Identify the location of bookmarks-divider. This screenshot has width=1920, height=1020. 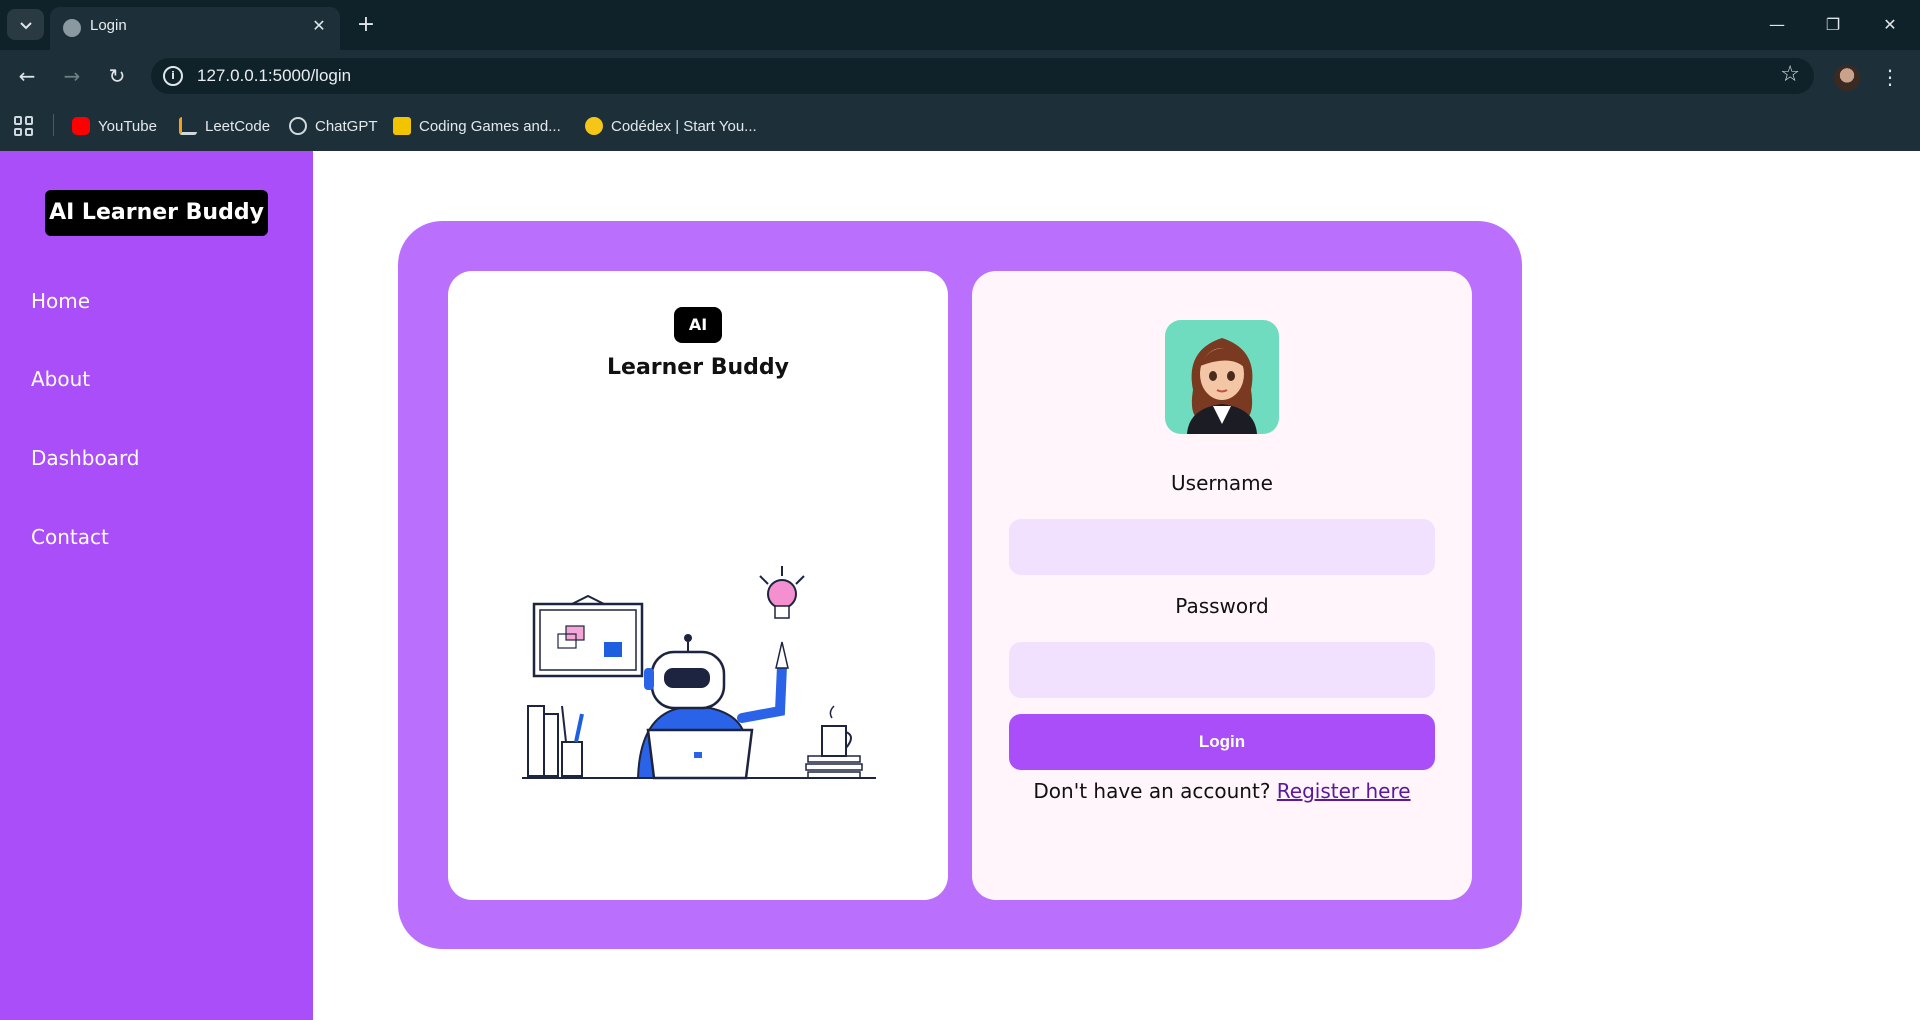
(53, 125).